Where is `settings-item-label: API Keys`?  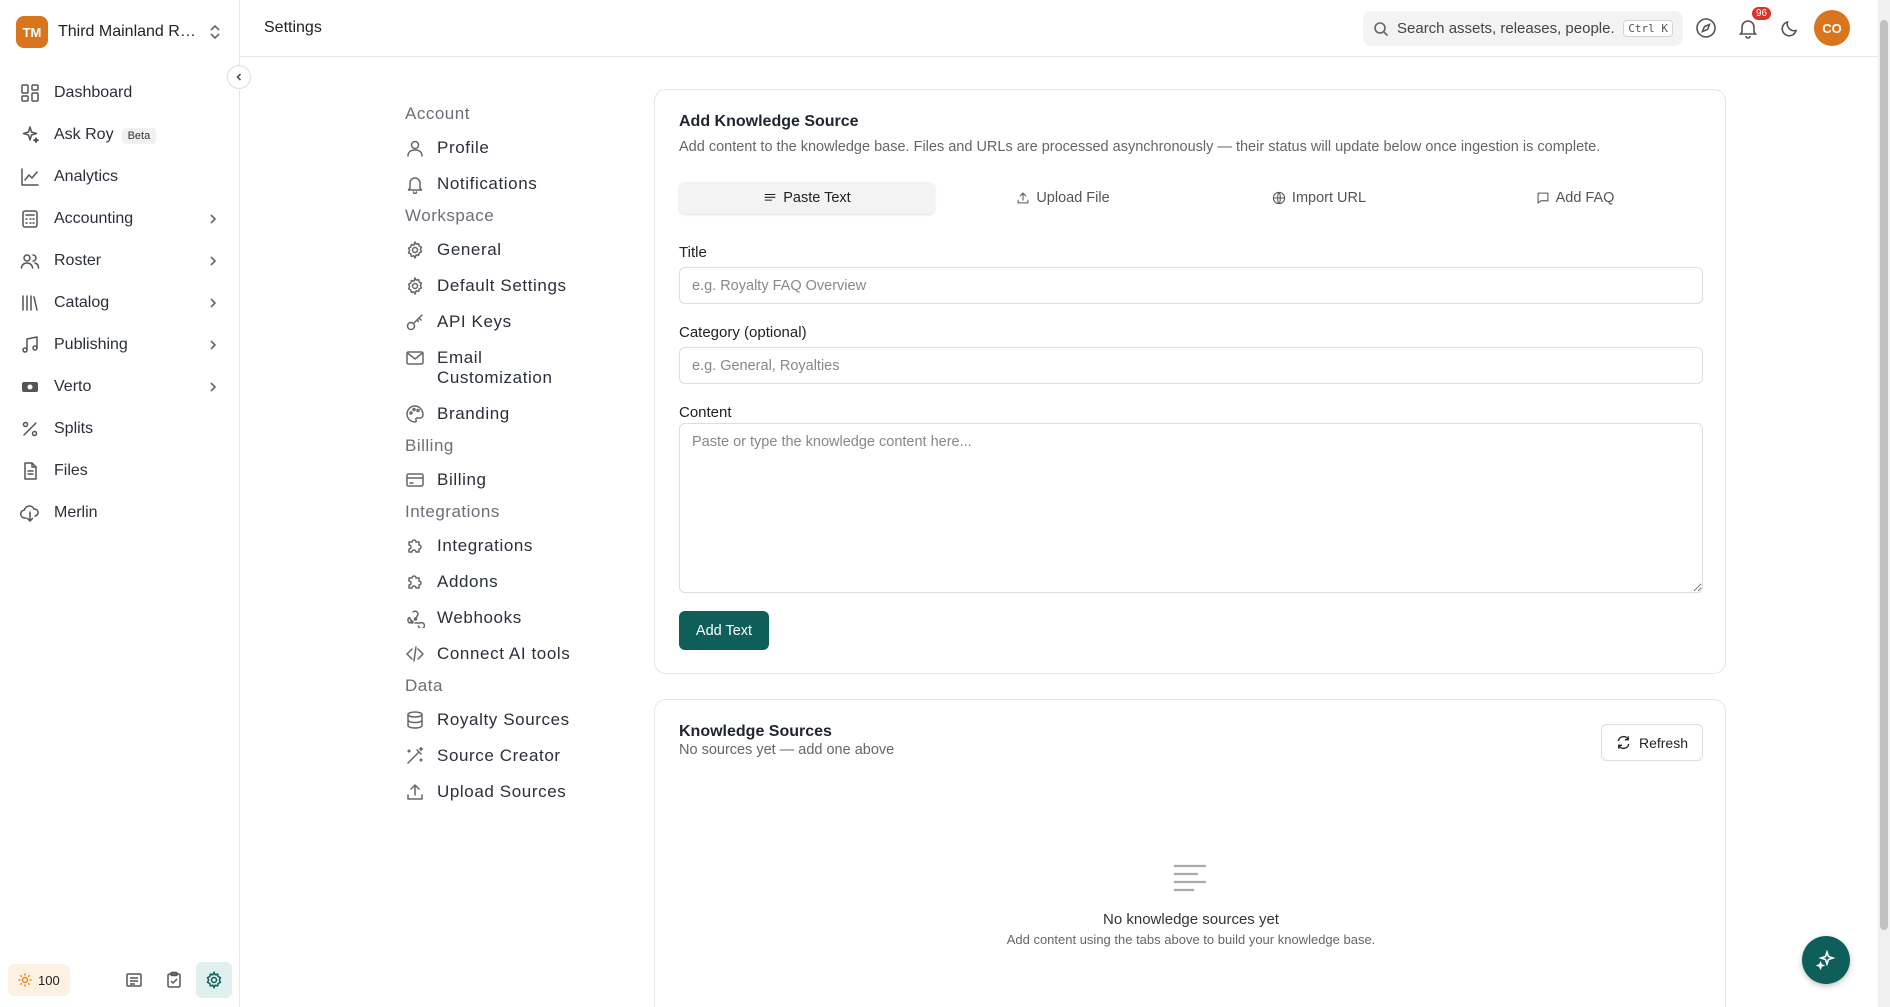 settings-item-label: API Keys is located at coordinates (474, 321).